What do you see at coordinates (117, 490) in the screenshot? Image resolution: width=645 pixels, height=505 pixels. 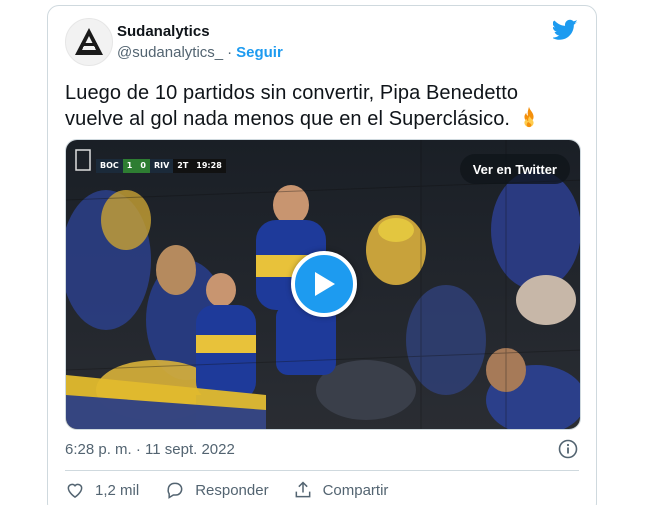 I see `like-count: 1,2 mil` at bounding box center [117, 490].